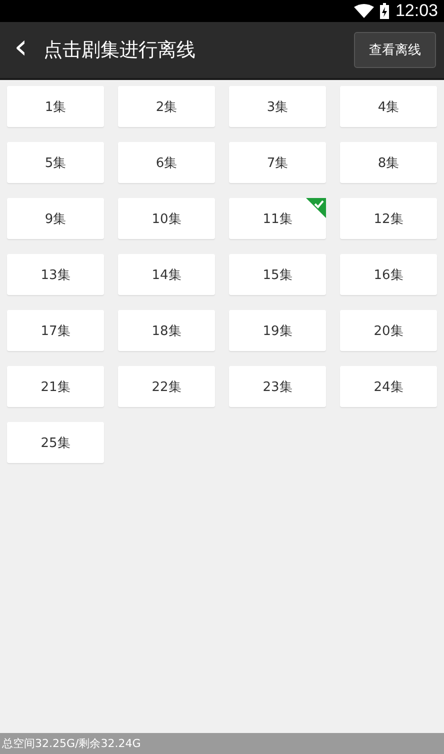 Image resolution: width=444 pixels, height=754 pixels. What do you see at coordinates (55, 442) in the screenshot?
I see `episode-tile: 25集` at bounding box center [55, 442].